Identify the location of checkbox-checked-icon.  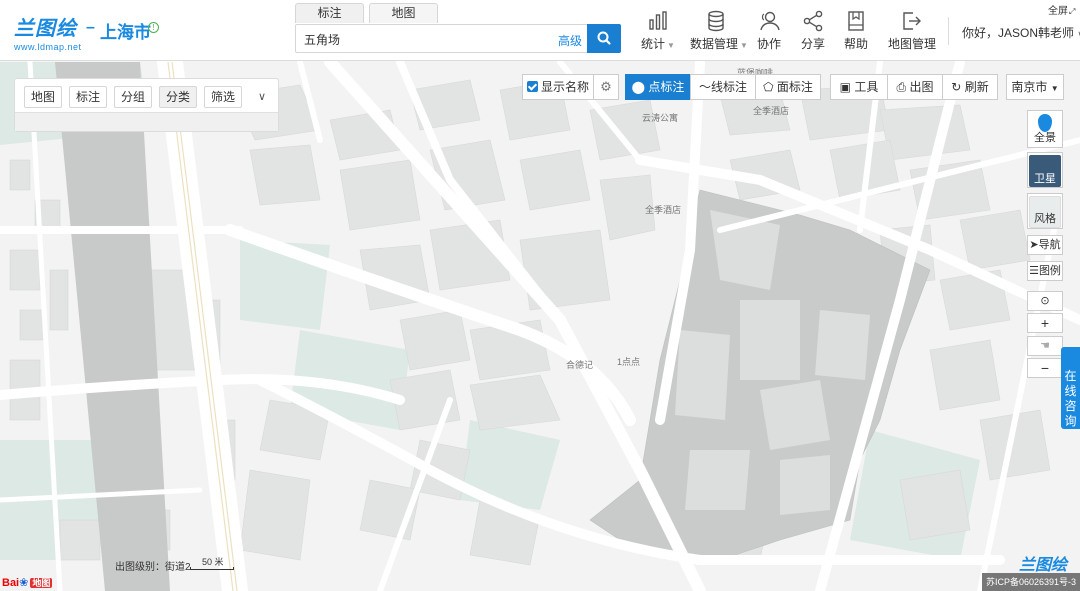
(532, 86).